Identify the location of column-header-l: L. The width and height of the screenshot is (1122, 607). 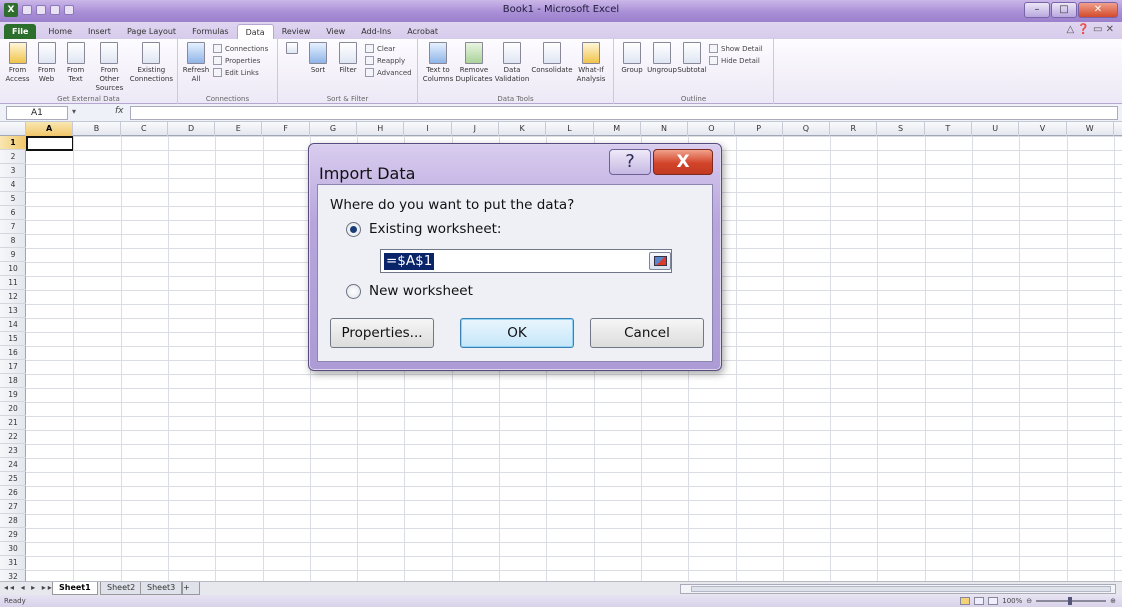
(570, 129).